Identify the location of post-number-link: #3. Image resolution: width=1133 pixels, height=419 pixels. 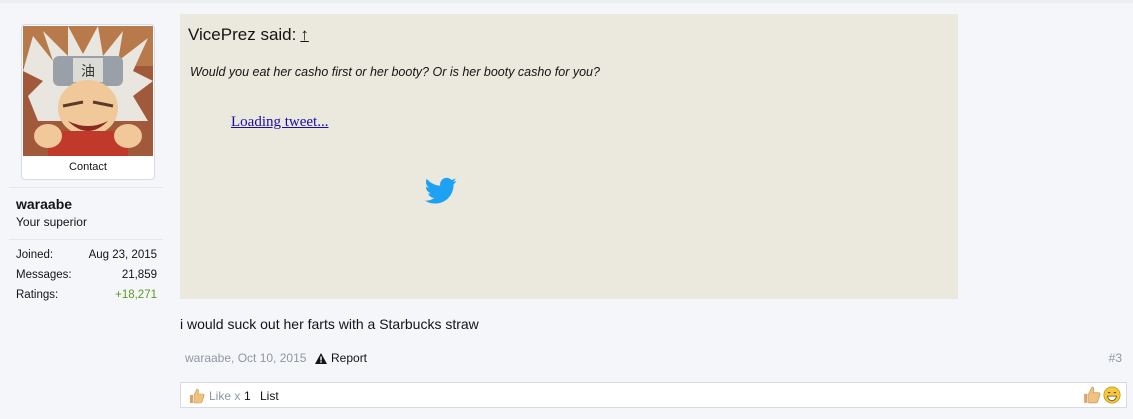
(1115, 358).